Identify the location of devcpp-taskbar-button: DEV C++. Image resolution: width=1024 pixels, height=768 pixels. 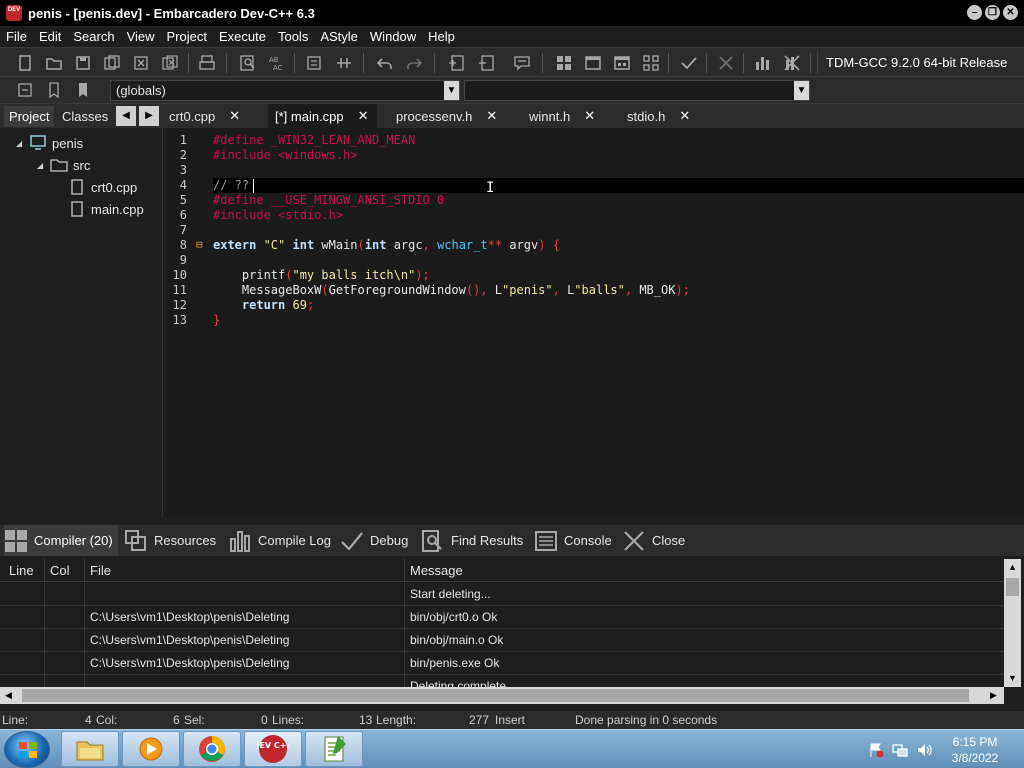
(273, 749).